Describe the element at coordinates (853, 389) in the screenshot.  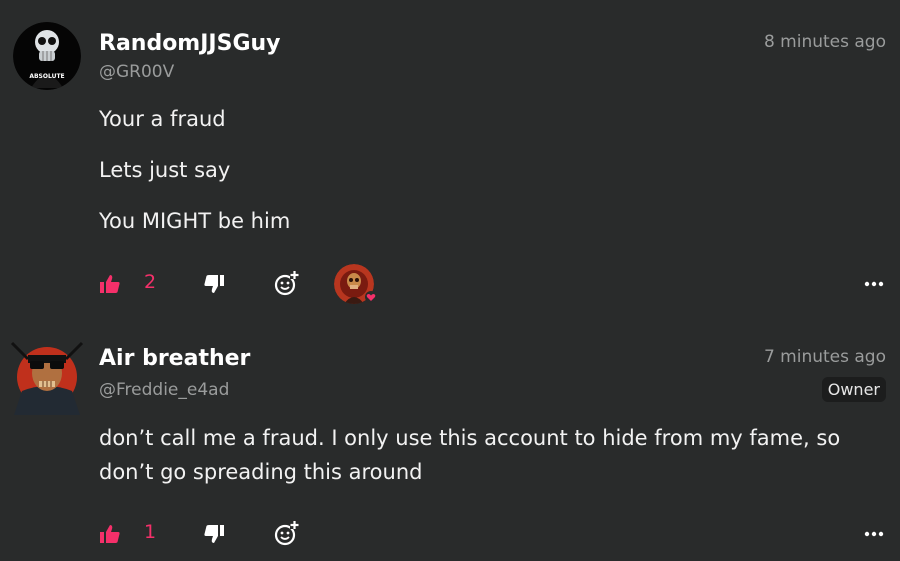
I see `owner-badge: Owner` at that location.